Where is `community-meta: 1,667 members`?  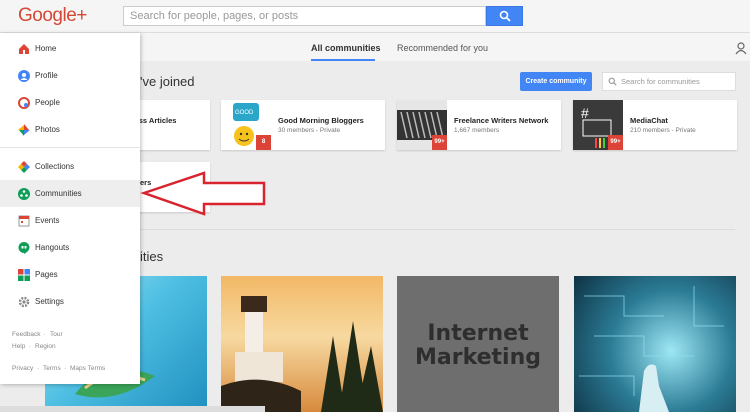 community-meta: 1,667 members is located at coordinates (477, 130).